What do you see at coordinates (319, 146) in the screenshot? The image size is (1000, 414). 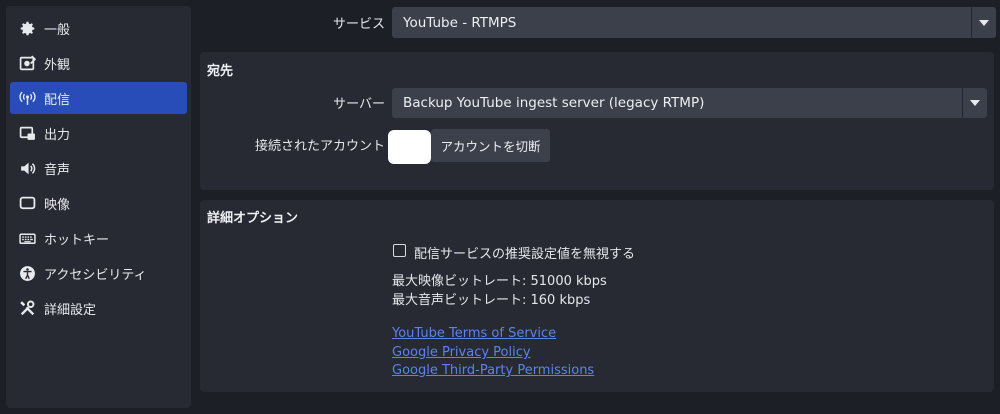 I see `connected-account-label: 接続されたアカウント` at bounding box center [319, 146].